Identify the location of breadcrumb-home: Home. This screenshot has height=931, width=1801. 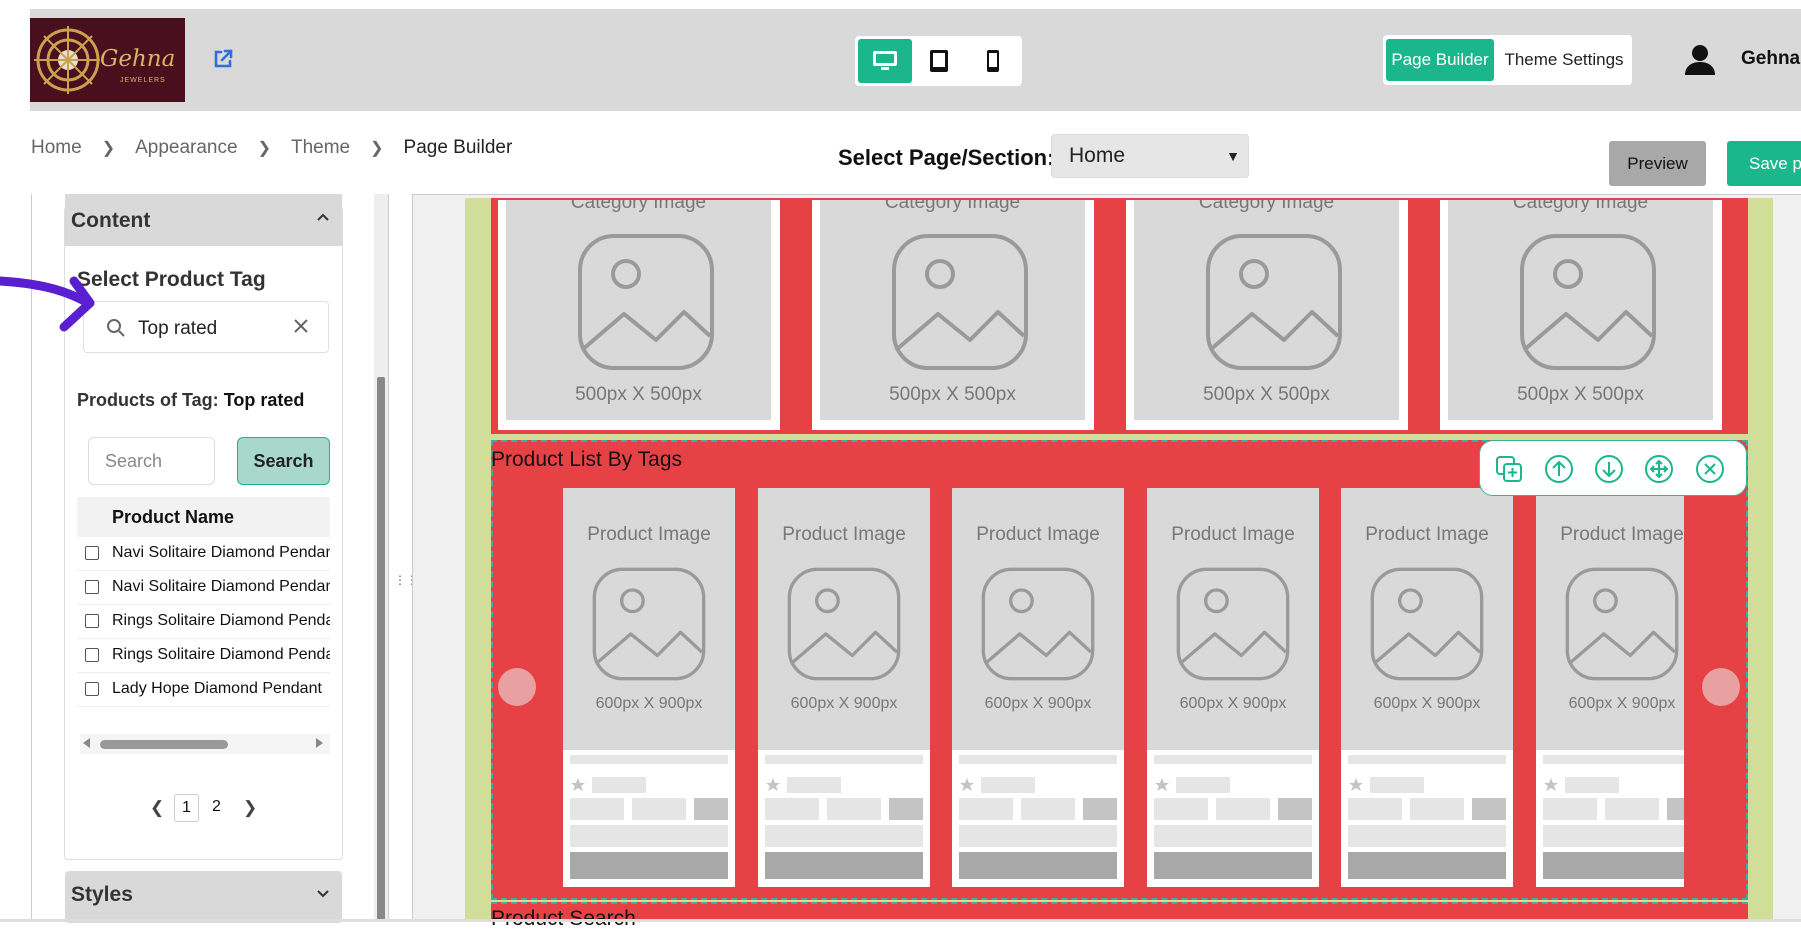
(56, 148).